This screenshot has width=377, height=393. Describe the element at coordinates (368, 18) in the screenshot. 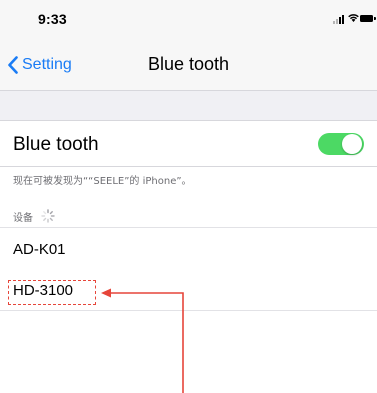

I see `battery-icon` at that location.